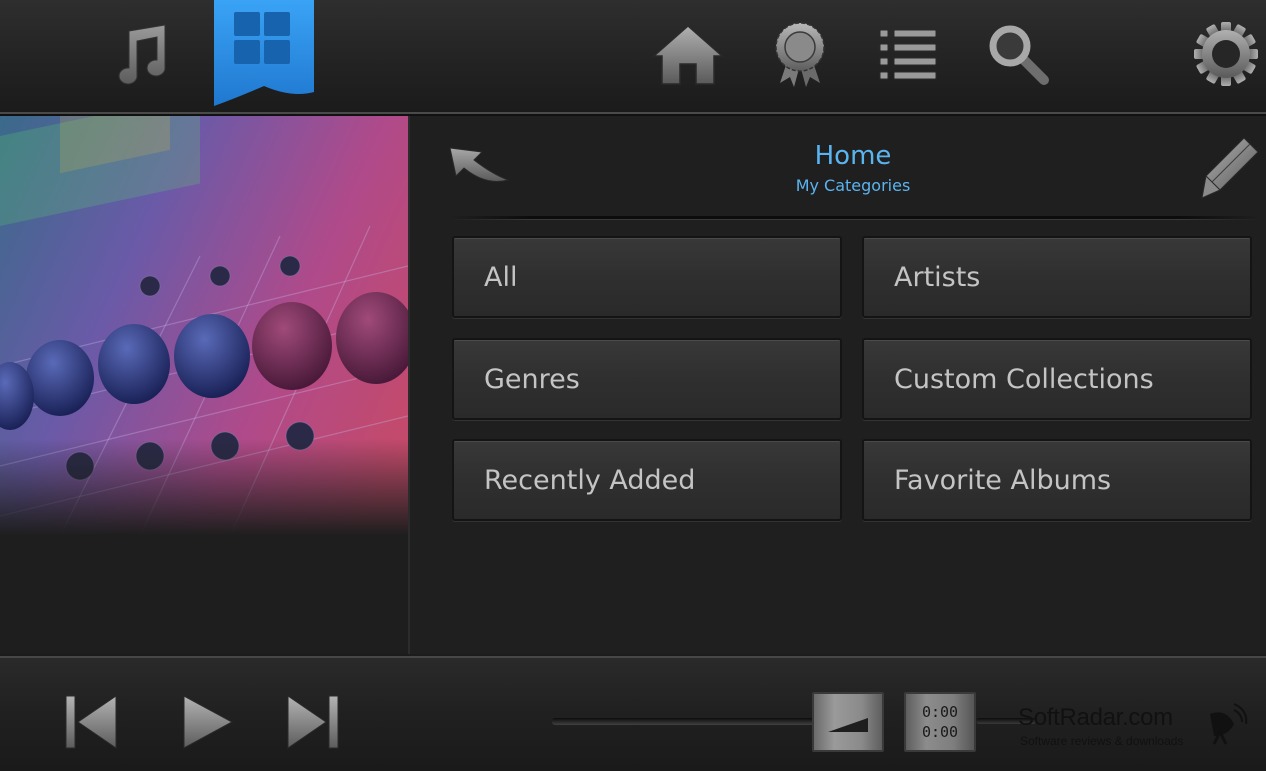 This screenshot has width=1266, height=771. Describe the element at coordinates (1057, 379) in the screenshot. I see `category-custom-collections-button: Custom Collections` at that location.